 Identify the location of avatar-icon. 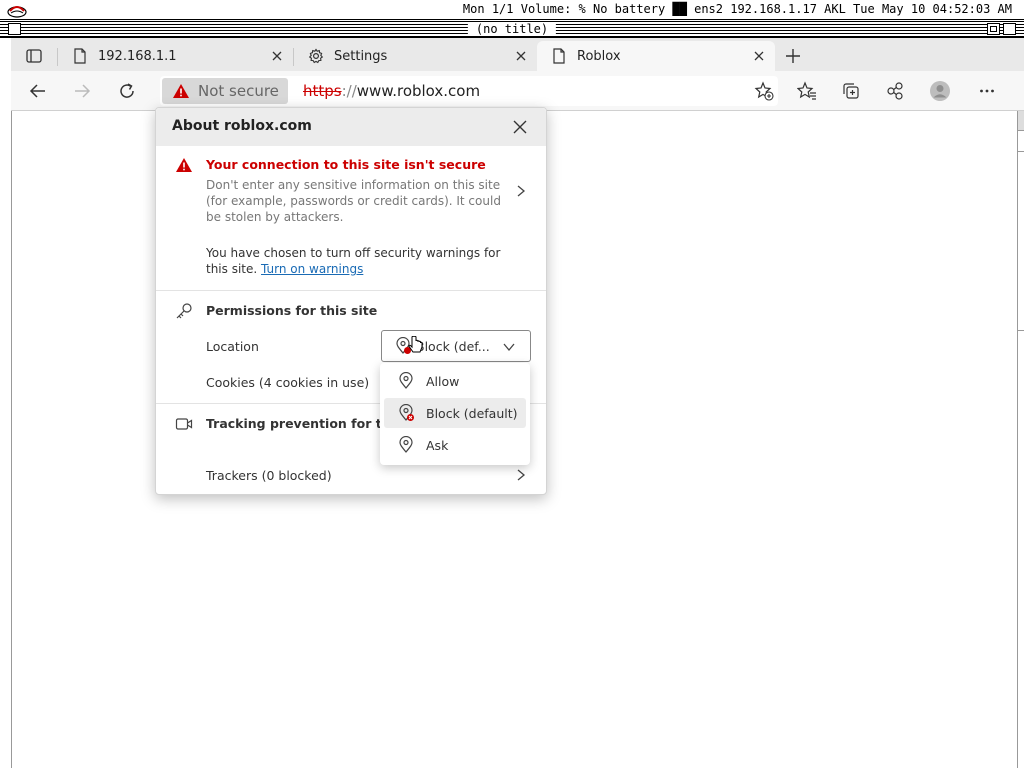
(940, 91).